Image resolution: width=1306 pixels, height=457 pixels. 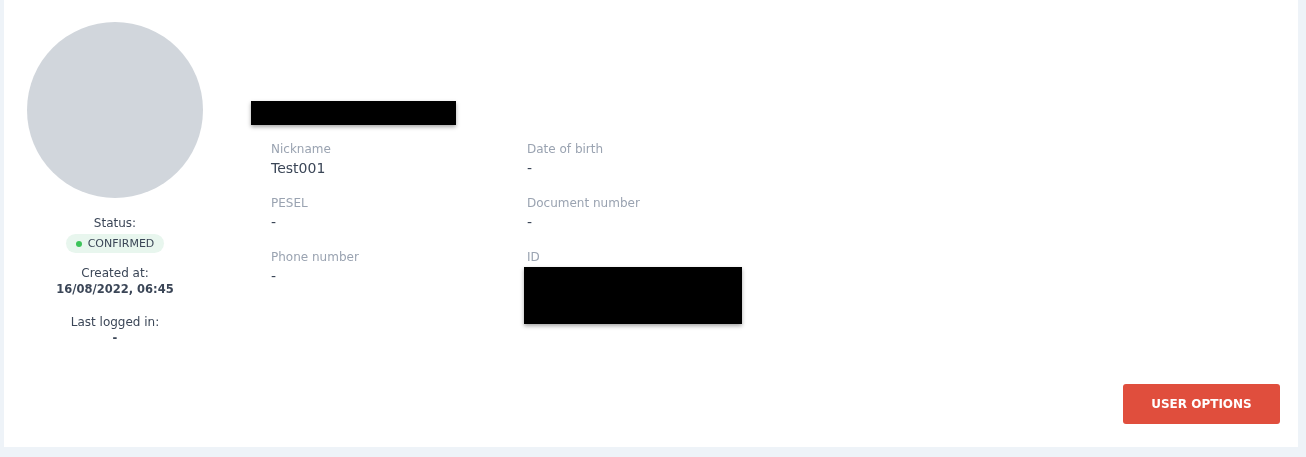 What do you see at coordinates (315, 257) in the screenshot?
I see `field-label: Phone number` at bounding box center [315, 257].